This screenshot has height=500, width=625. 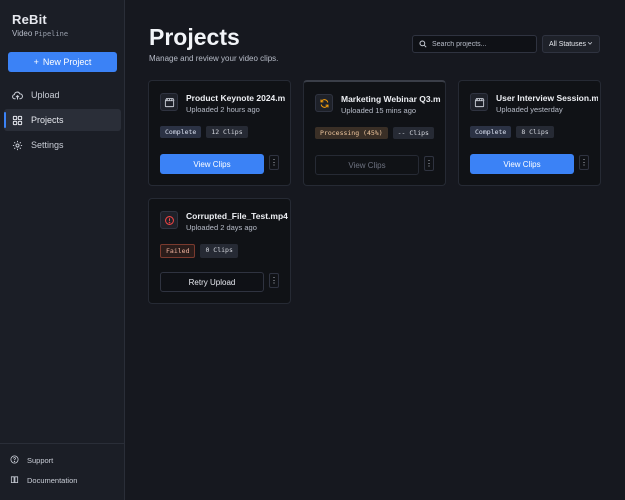 I want to click on sidebar-link-label: Support, so click(x=40, y=460).